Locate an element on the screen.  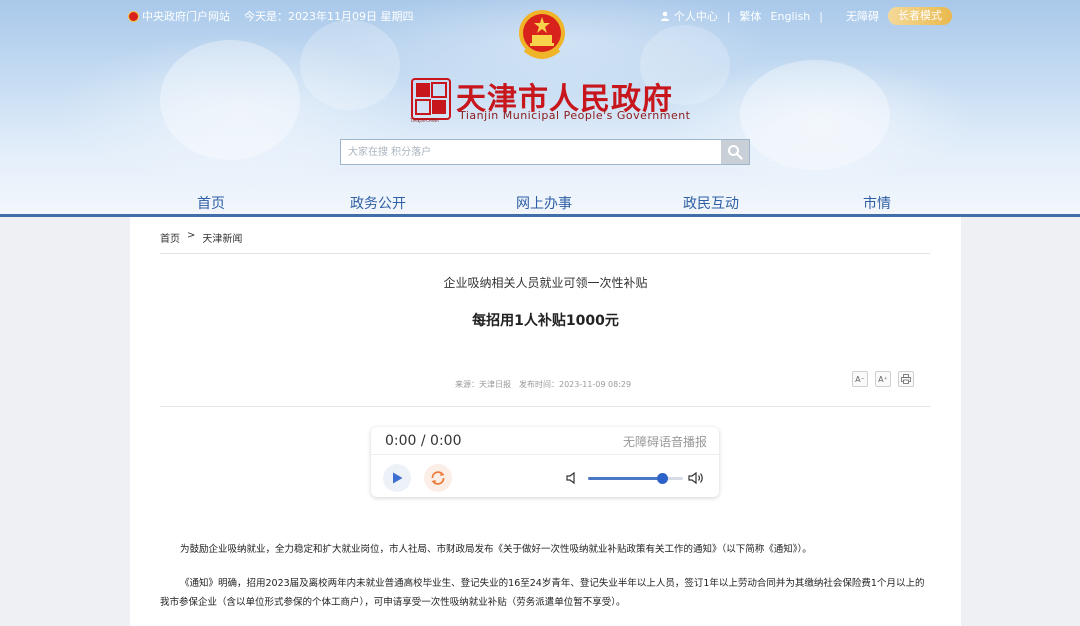
breadcrumb-section: 天津新闻 is located at coordinates (222, 237).